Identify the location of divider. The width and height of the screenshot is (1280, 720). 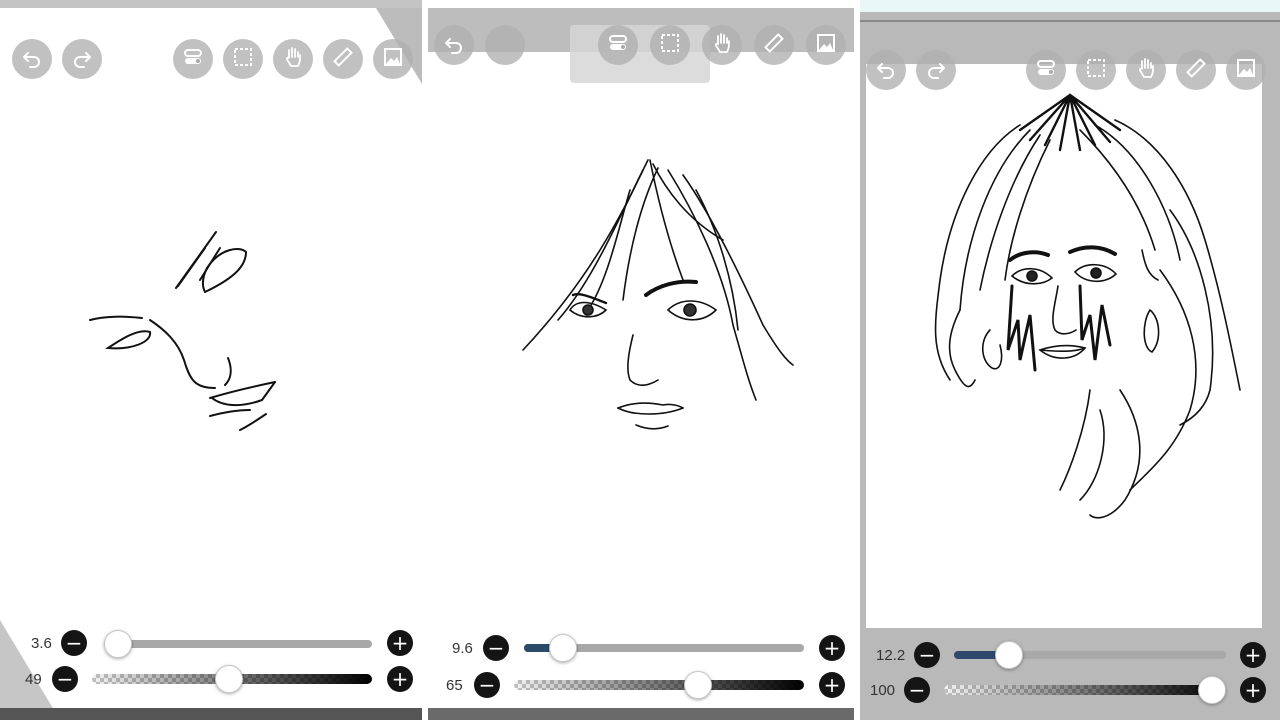
(1070, 21).